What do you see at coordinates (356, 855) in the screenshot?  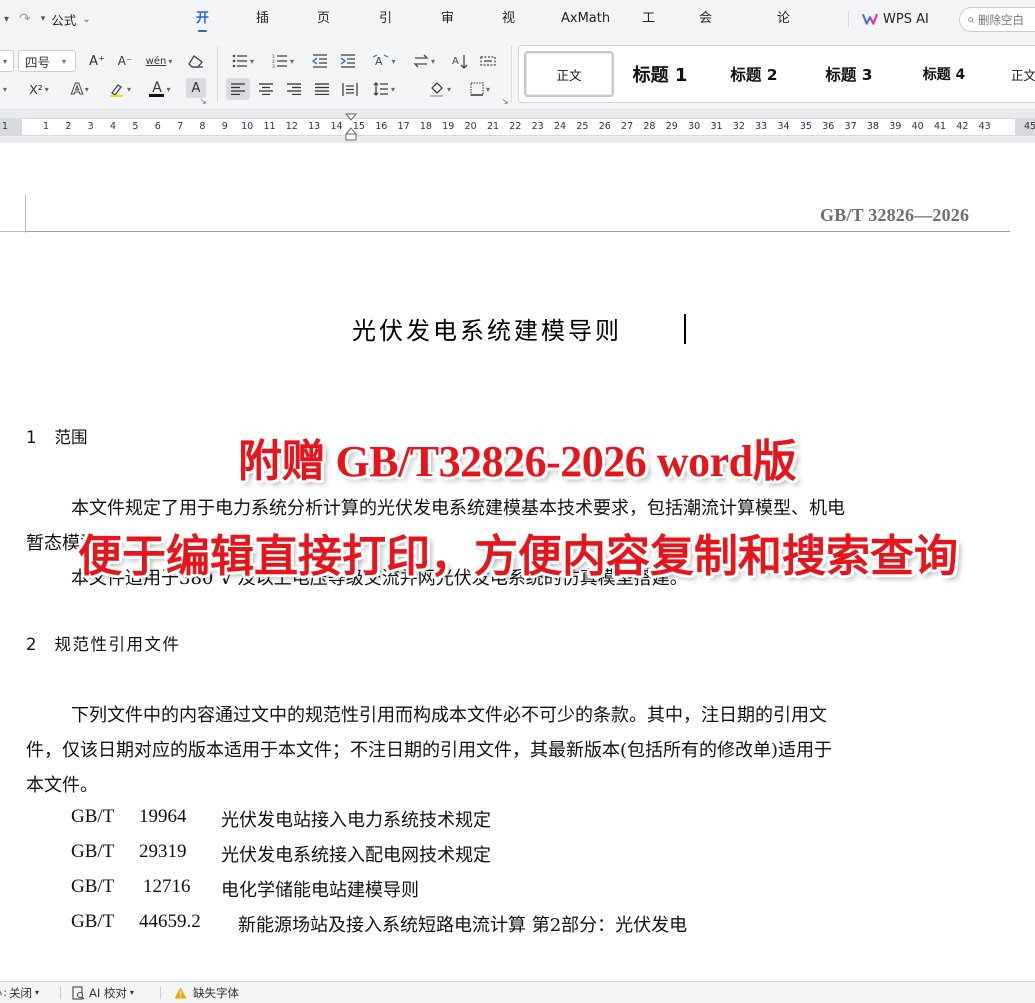 I see `reference-2-title: 光伏发电系统接入配电网技术规定` at bounding box center [356, 855].